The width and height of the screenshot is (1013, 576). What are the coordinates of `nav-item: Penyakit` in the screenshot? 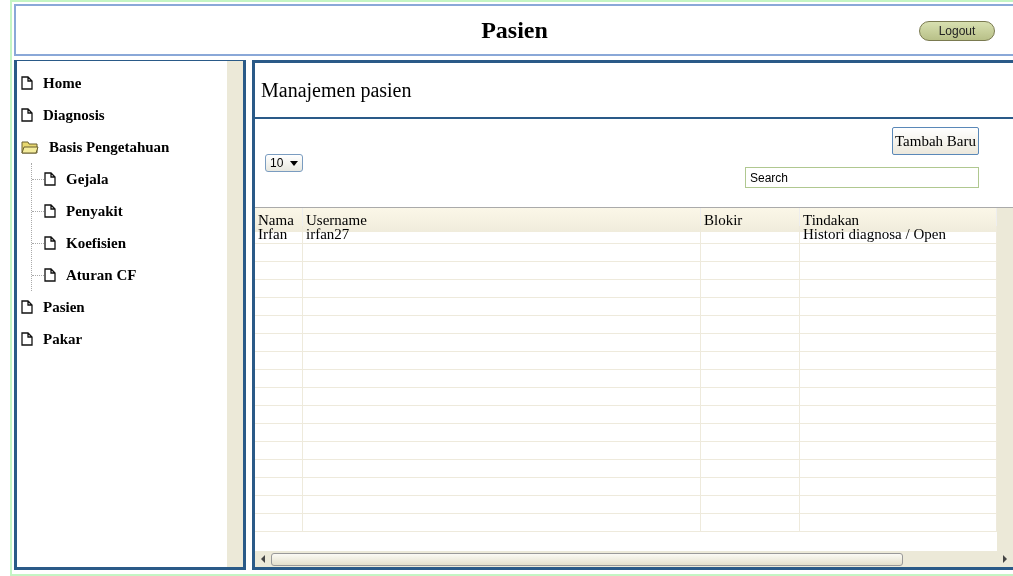 It's located at (83, 211).